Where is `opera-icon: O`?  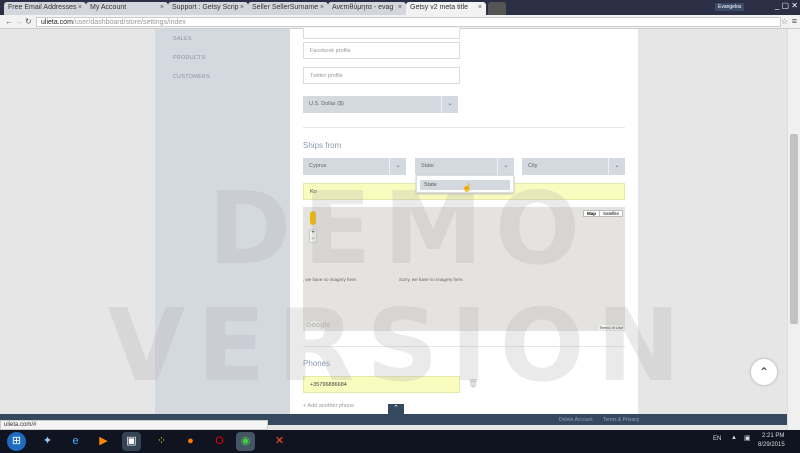
opera-icon: O is located at coordinates (219, 441).